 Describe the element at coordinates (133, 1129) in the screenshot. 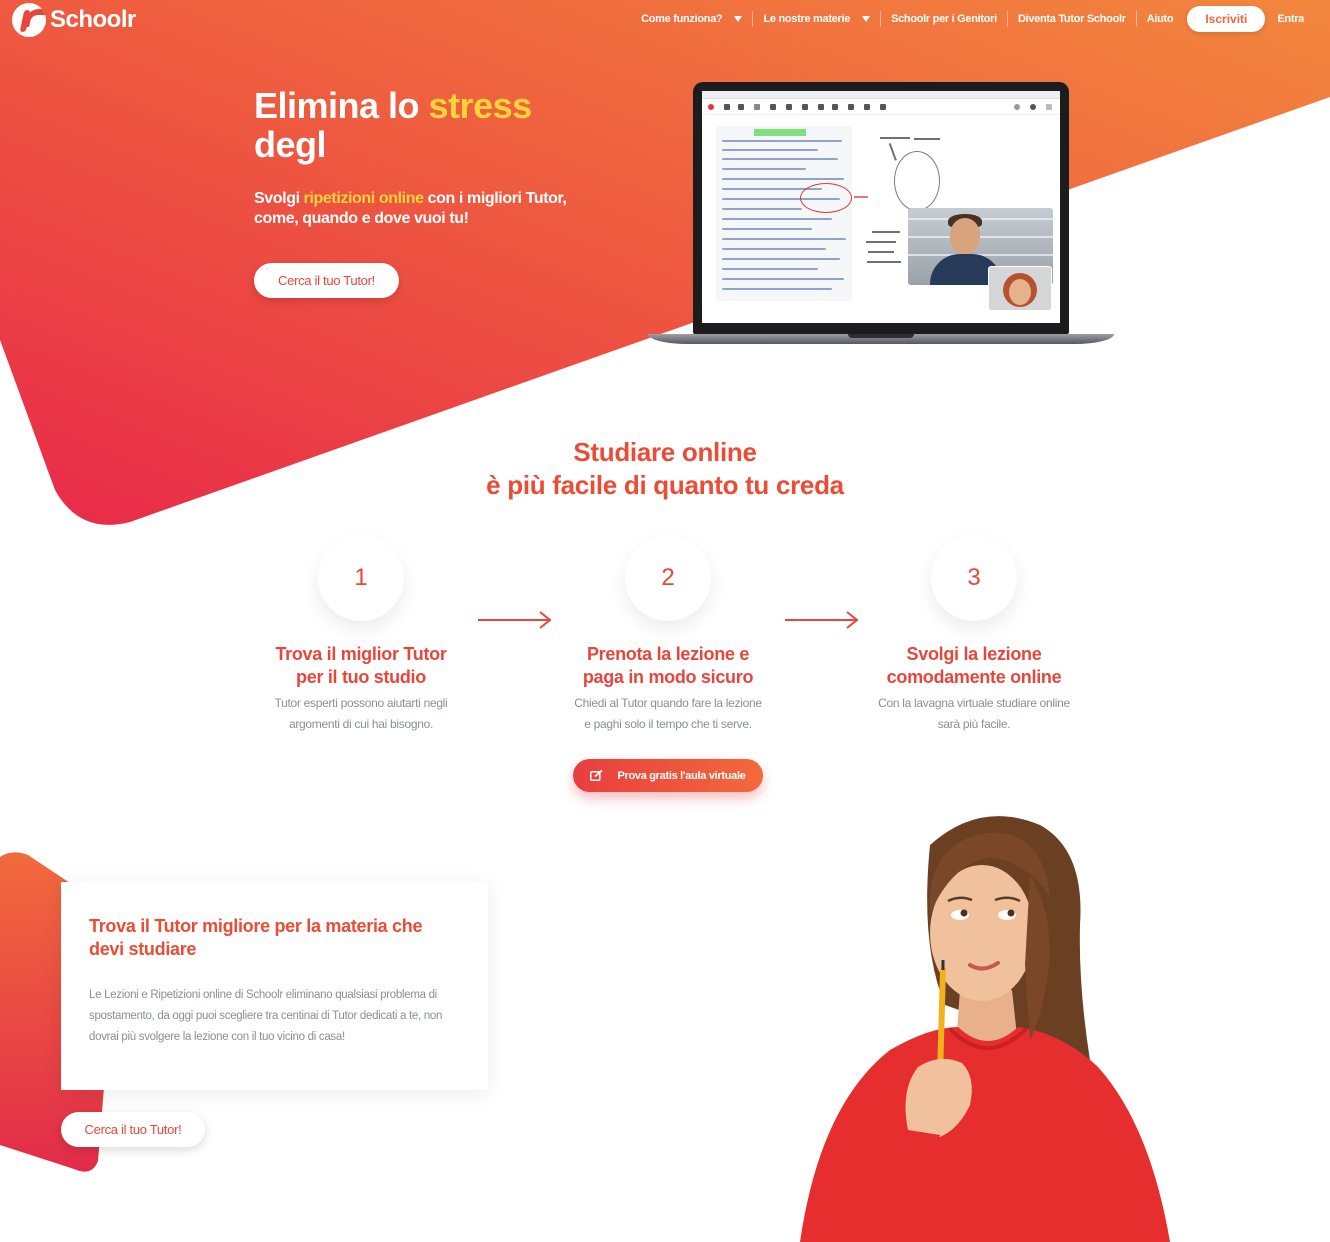

I see `tutor-search-button: Cerca il tuo Tutor!` at that location.